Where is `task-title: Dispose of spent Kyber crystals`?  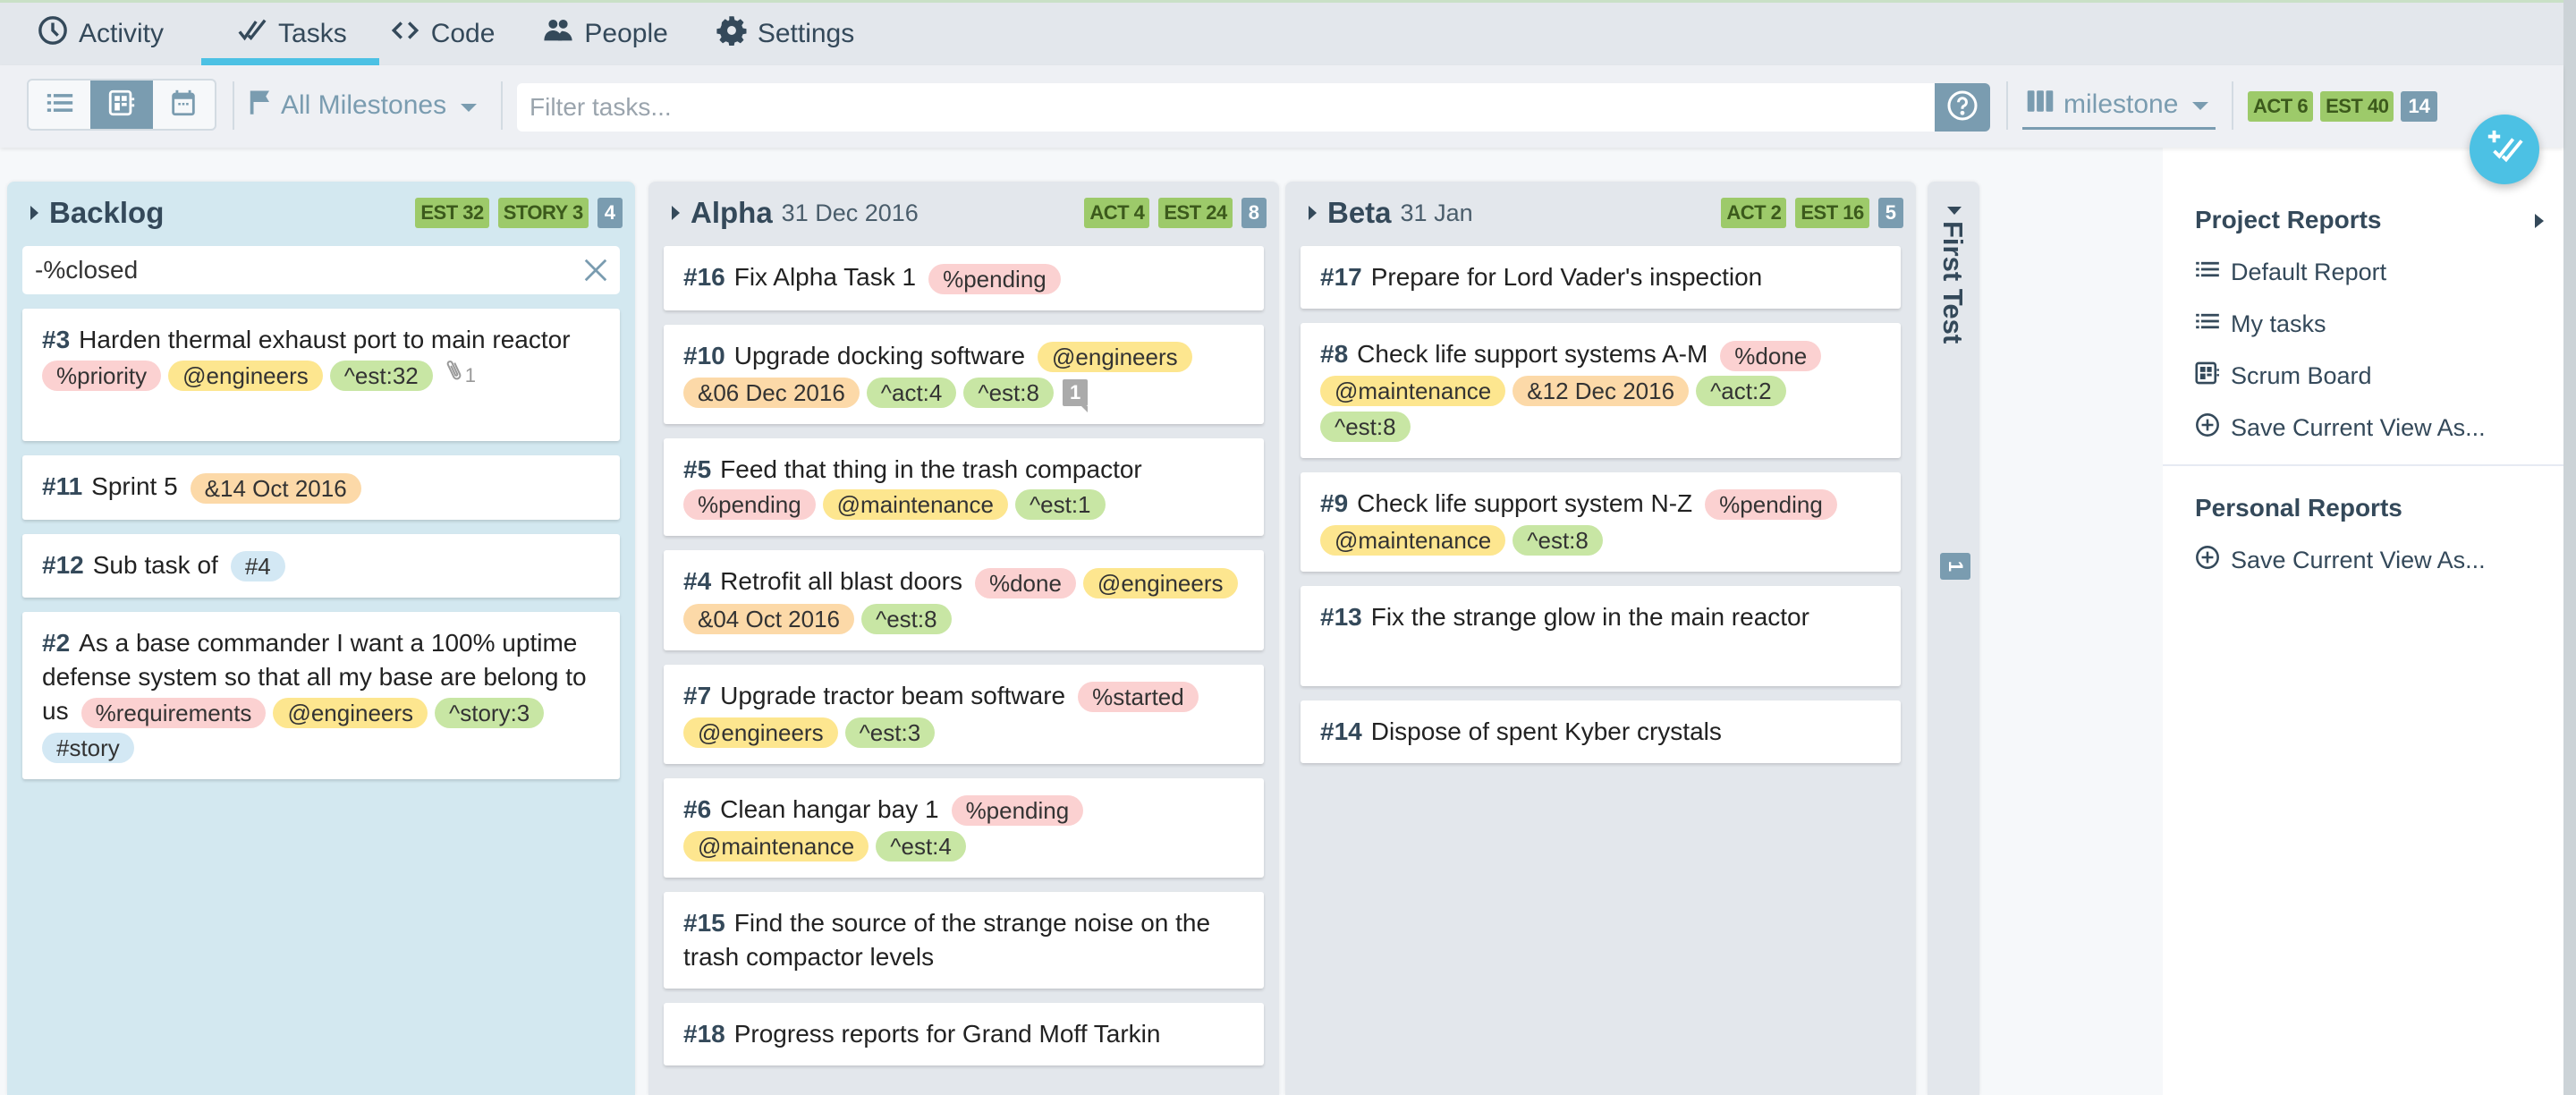 task-title: Dispose of spent Kyber crystals is located at coordinates (1546, 732).